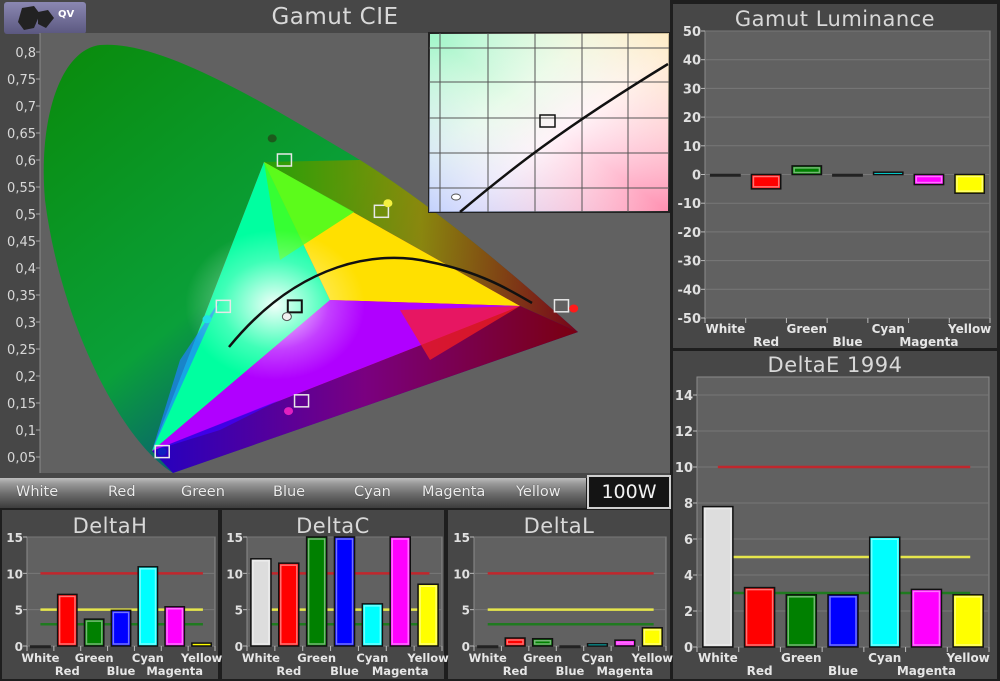 This screenshot has width=1000, height=681. I want to click on y-tick-label: 0,8, so click(25, 53).